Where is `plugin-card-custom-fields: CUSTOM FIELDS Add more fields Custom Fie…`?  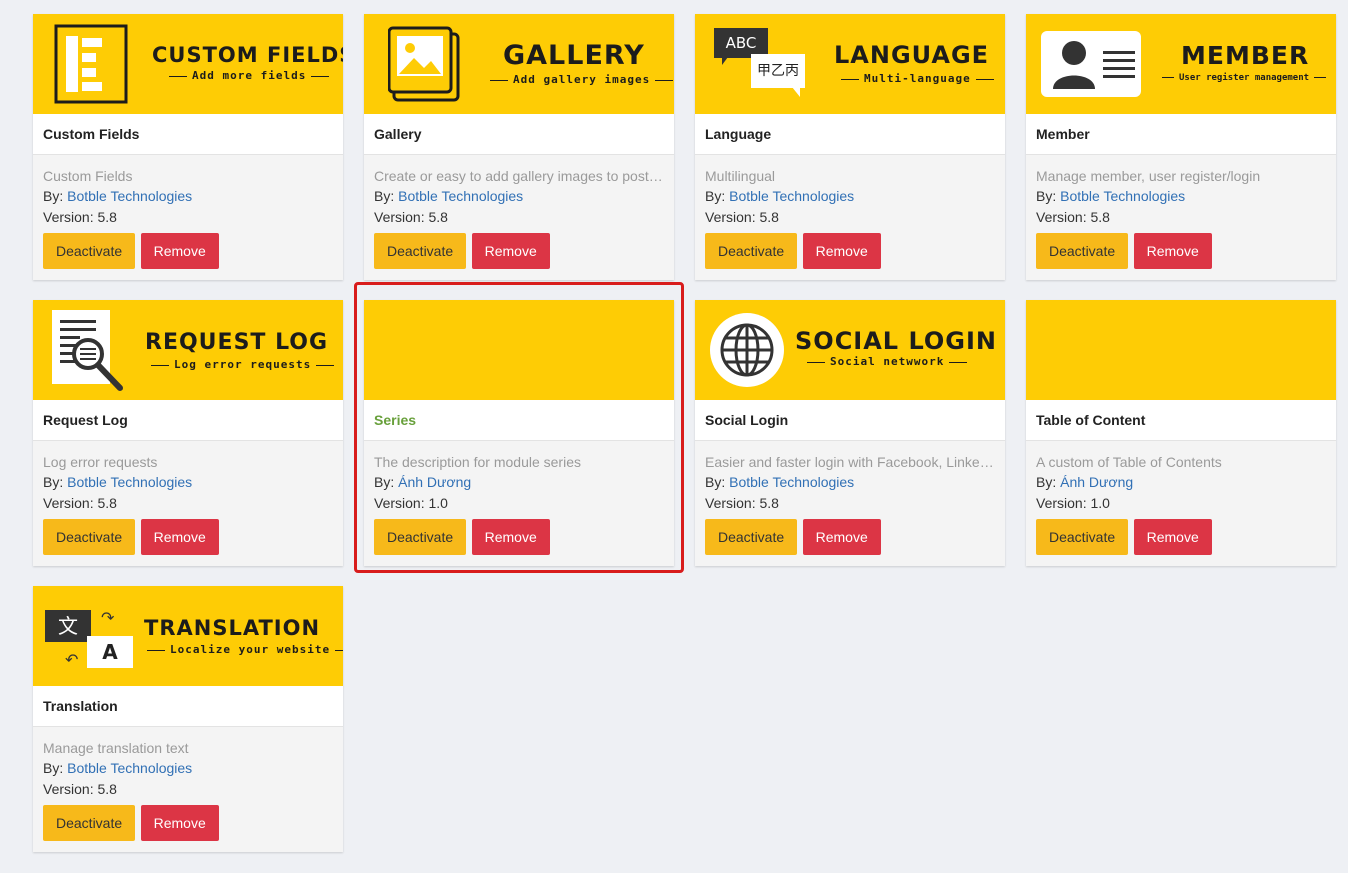
plugin-card-custom-fields: CUSTOM FIELDS Add more fields Custom Fie… is located at coordinates (188, 147).